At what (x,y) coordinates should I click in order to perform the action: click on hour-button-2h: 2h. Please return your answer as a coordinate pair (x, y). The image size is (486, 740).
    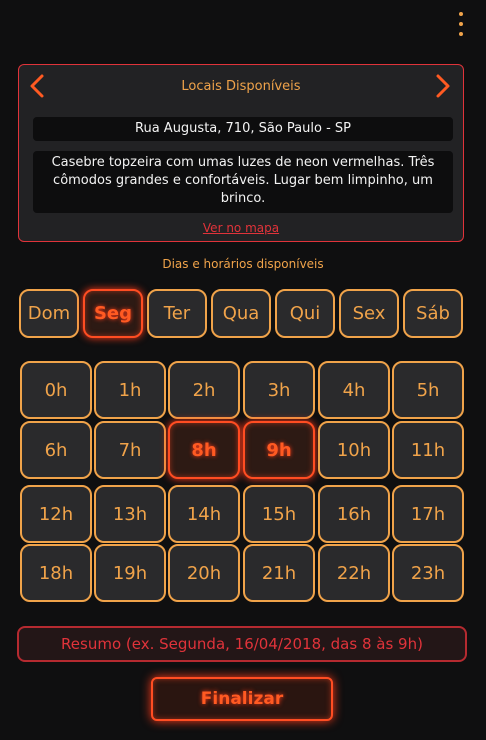
    Looking at the image, I should click on (204, 390).